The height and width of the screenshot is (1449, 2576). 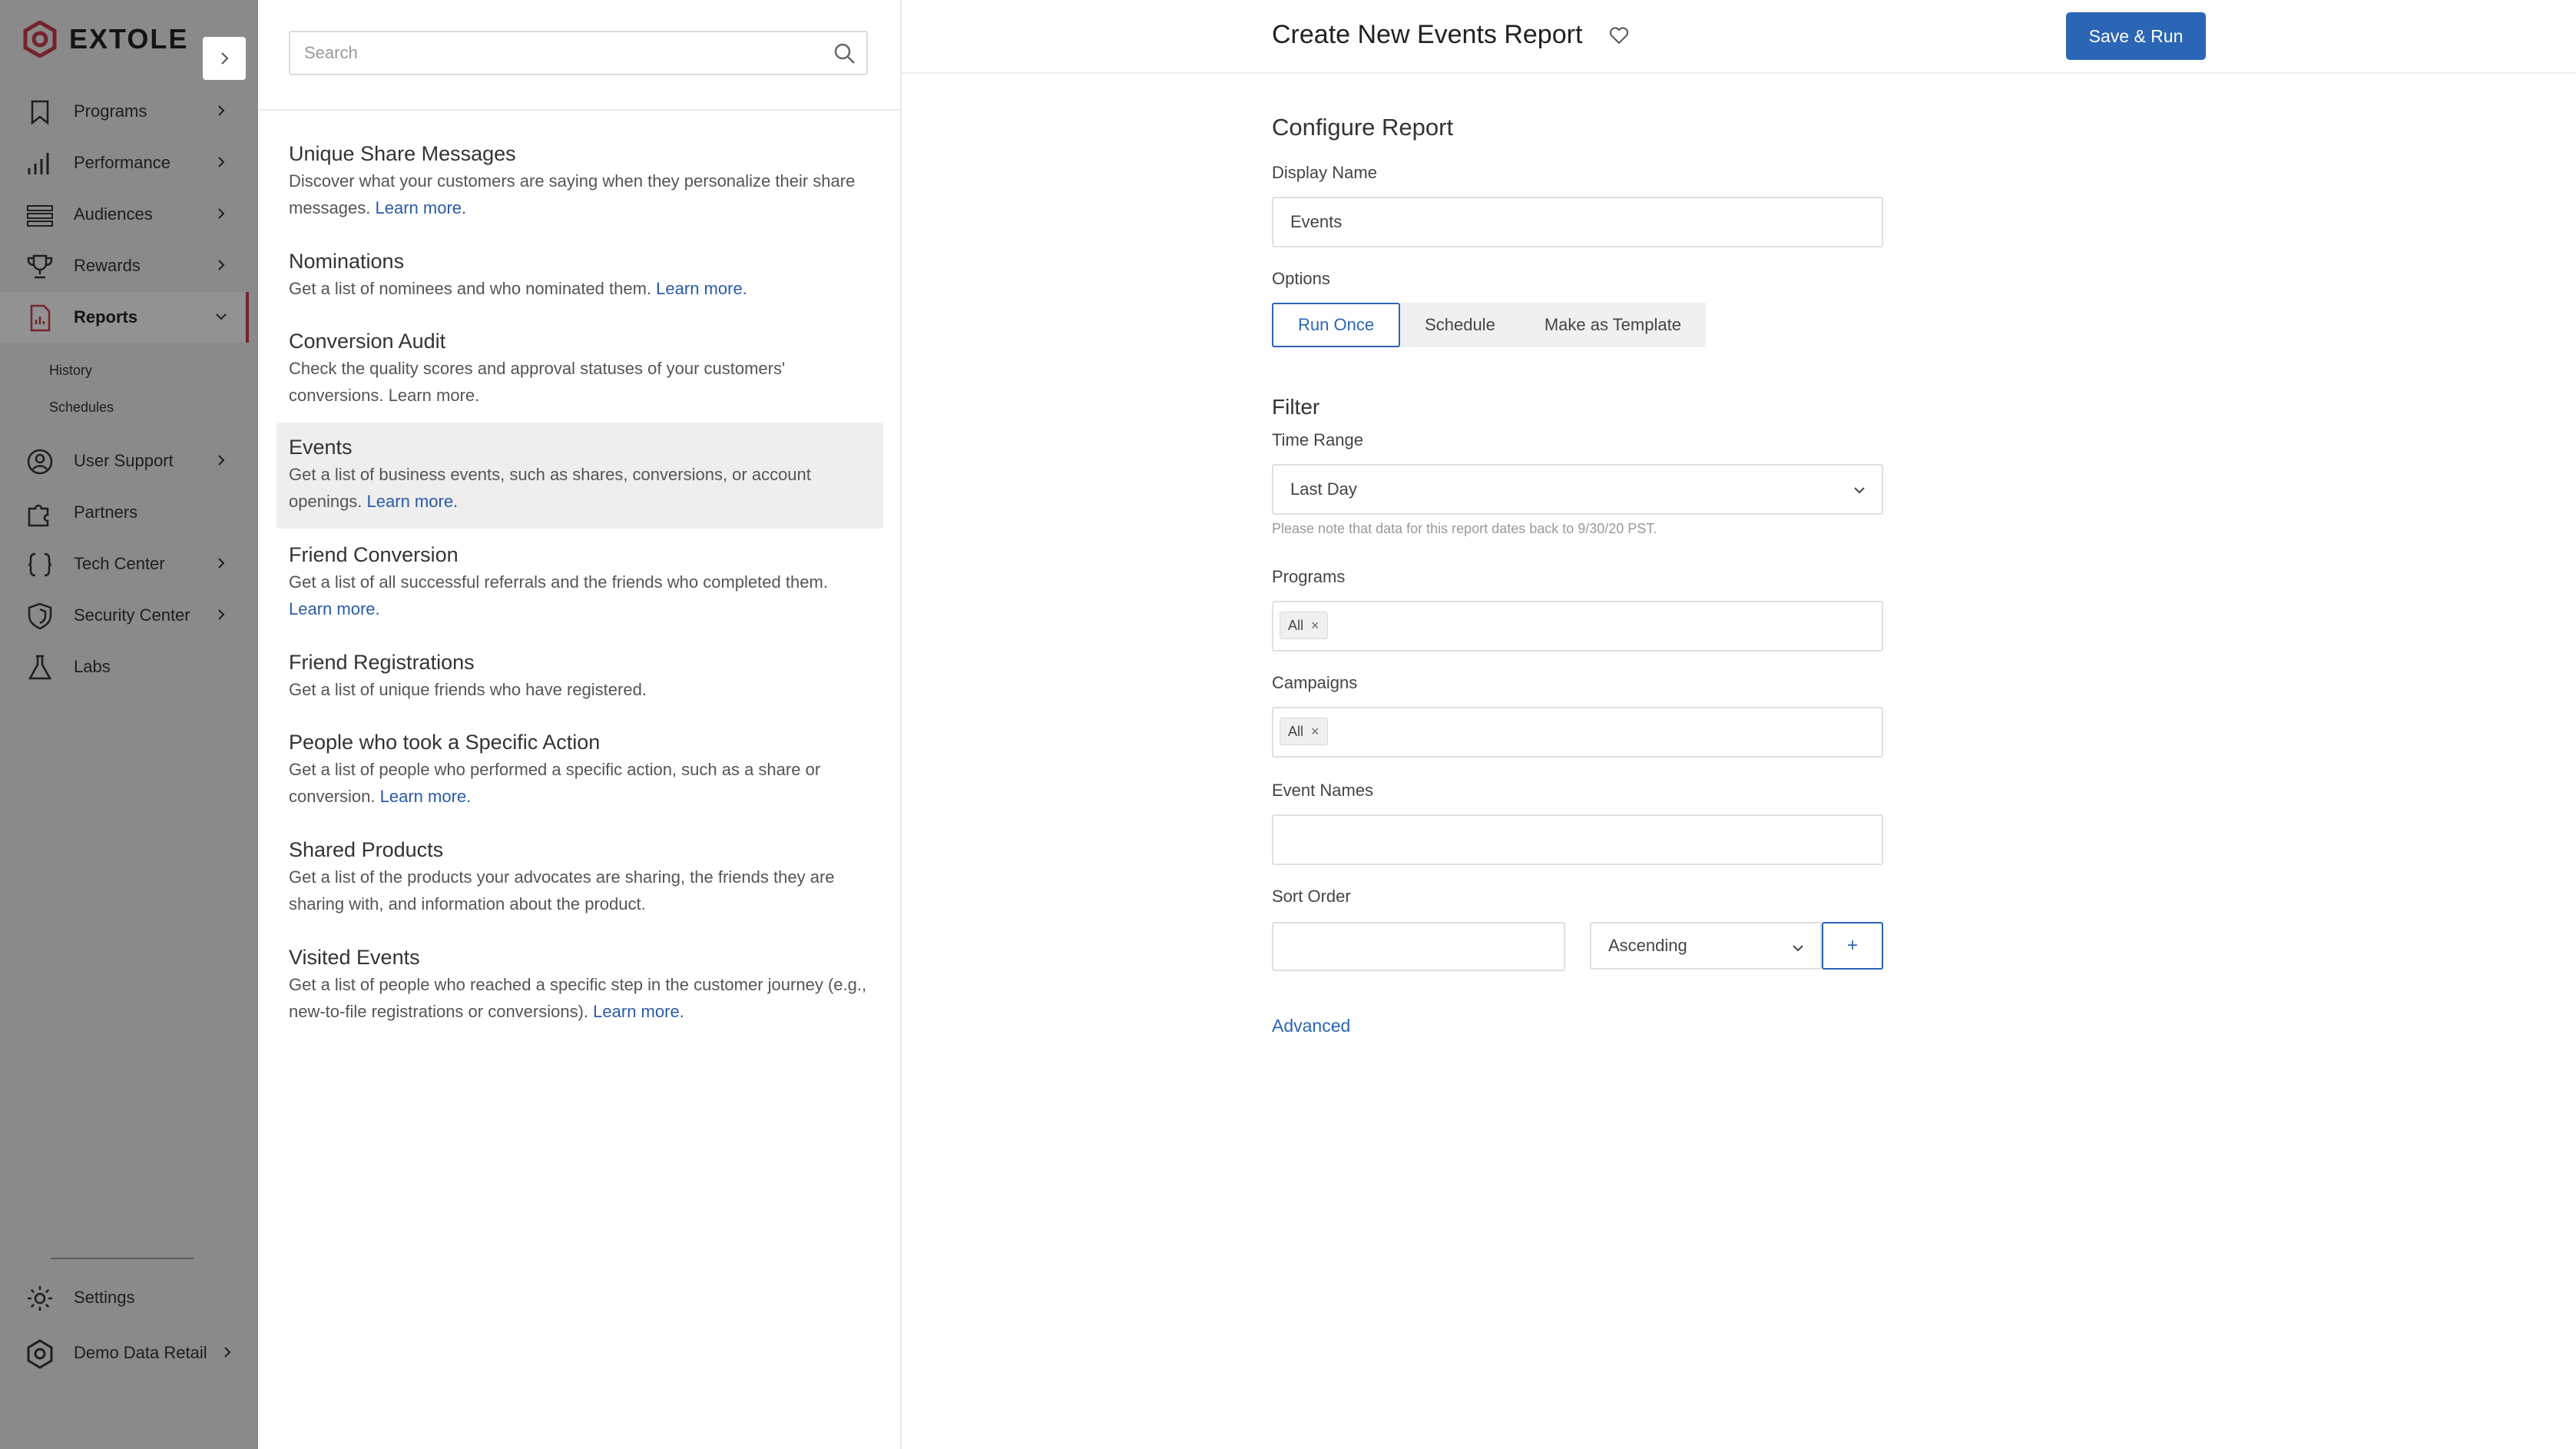 I want to click on event-names-input, so click(x=1577, y=840).